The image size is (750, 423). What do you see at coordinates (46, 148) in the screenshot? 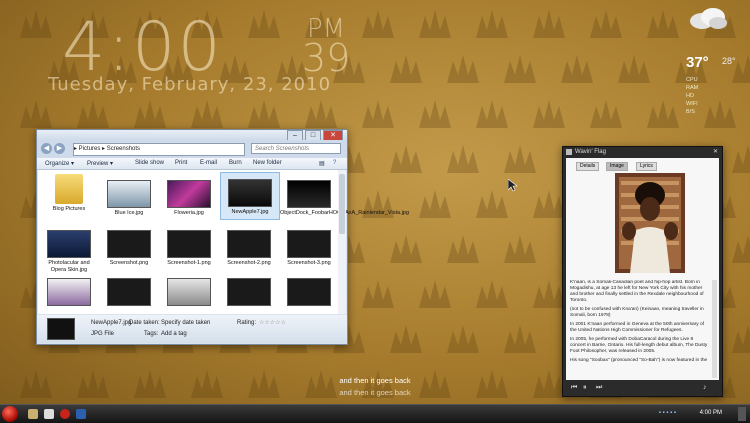
I see `back-arrow-icon: ◀` at bounding box center [46, 148].